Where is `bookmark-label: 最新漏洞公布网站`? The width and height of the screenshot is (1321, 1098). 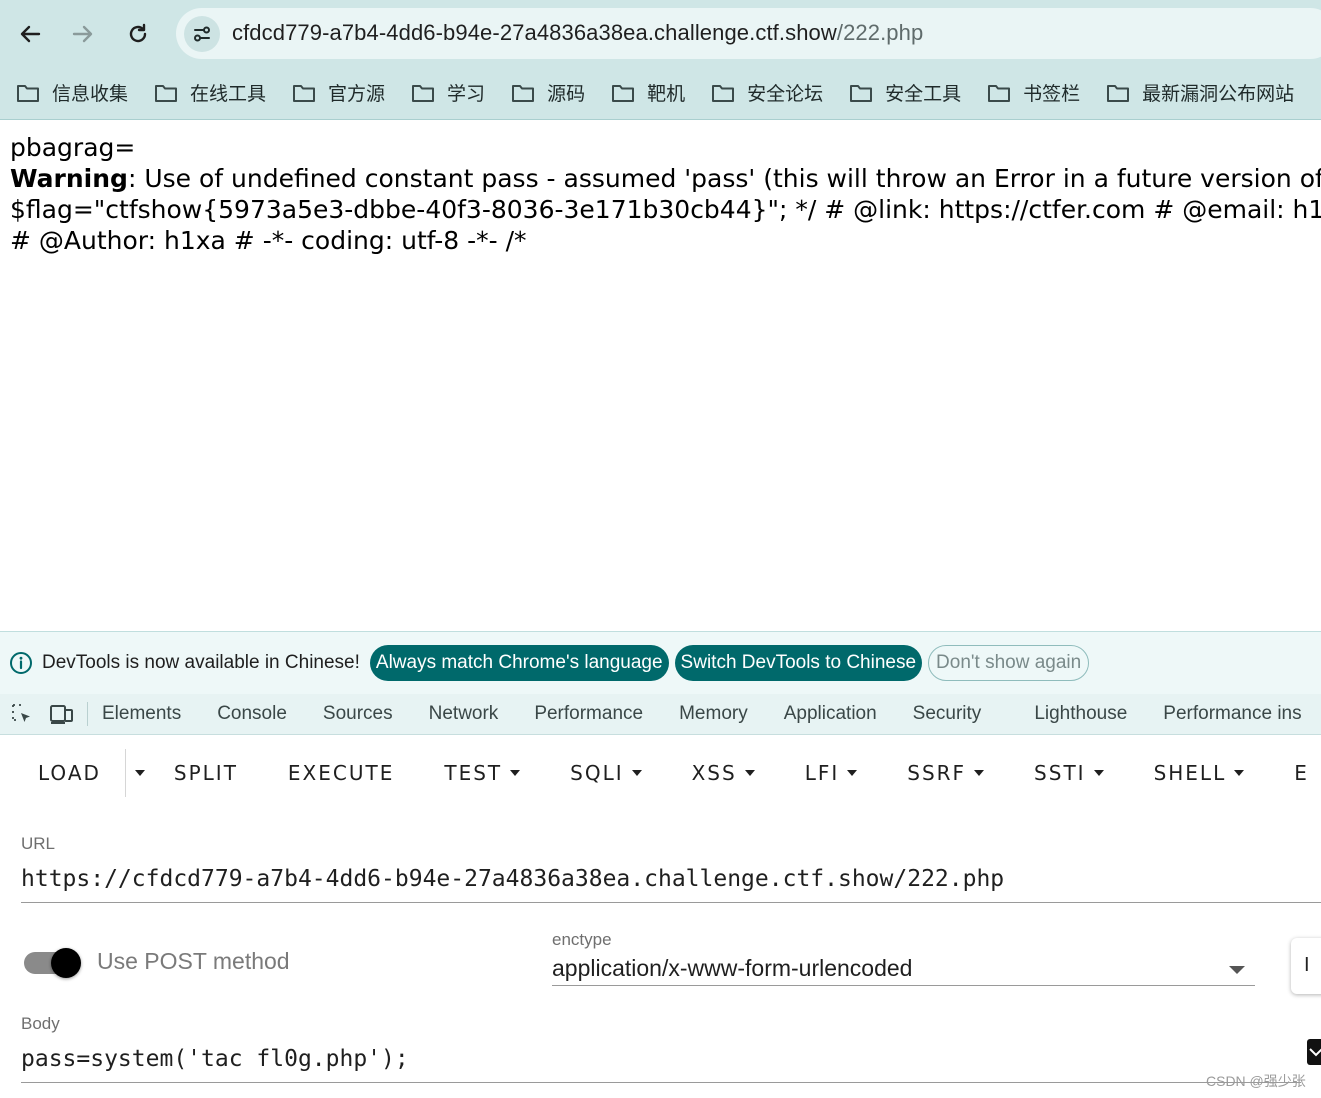
bookmark-label: 最新漏洞公布网站 is located at coordinates (1218, 94).